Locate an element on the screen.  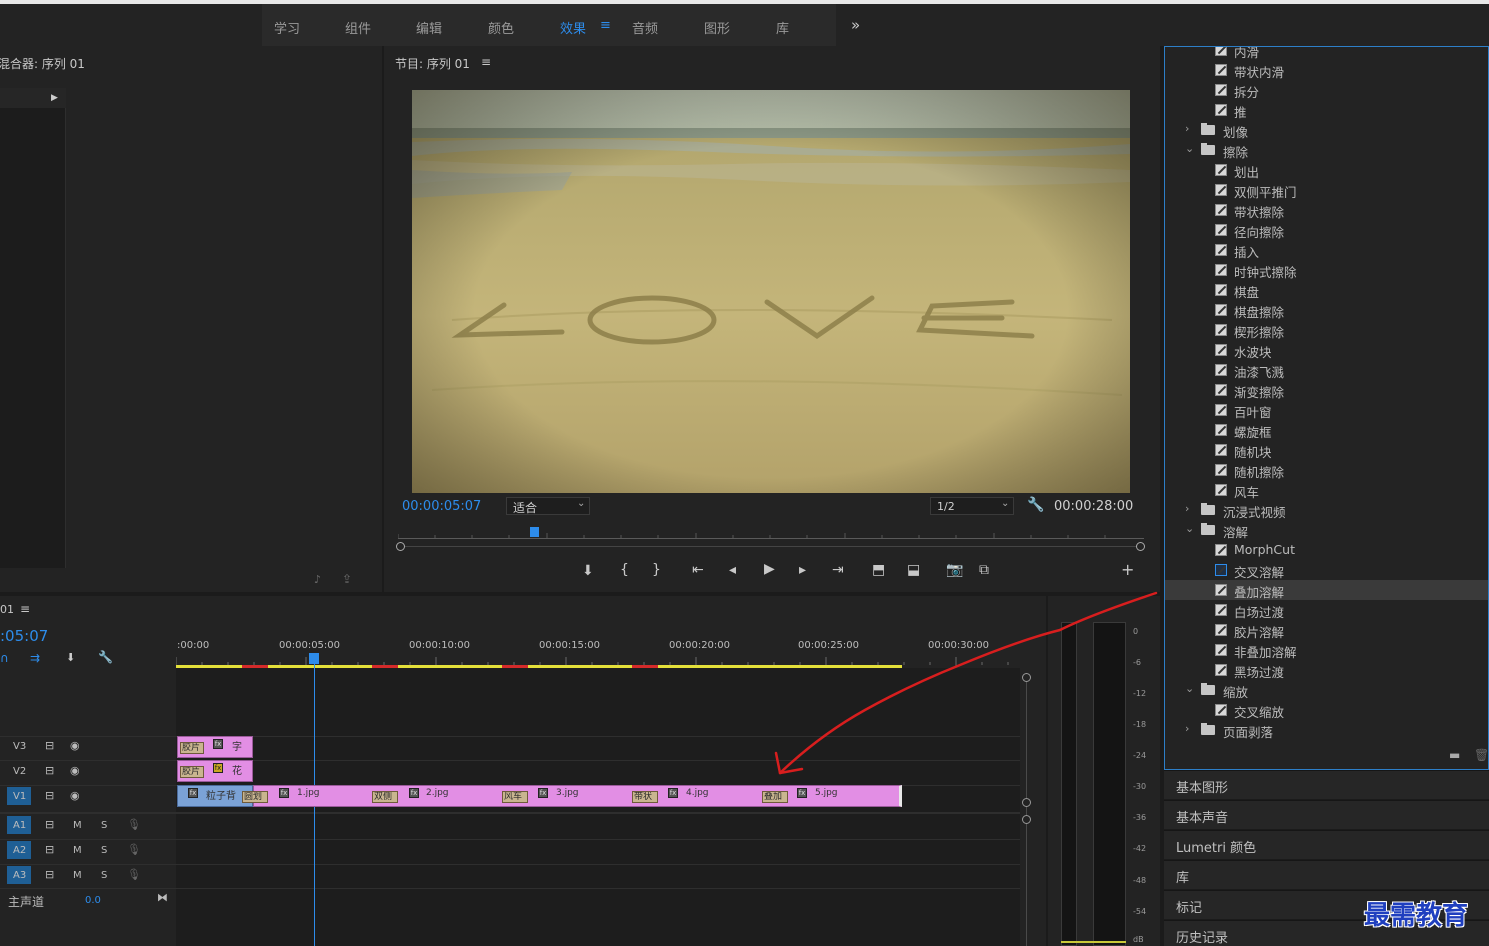
effect-folder: › 页面剥落 is located at coordinates (1326, 730).